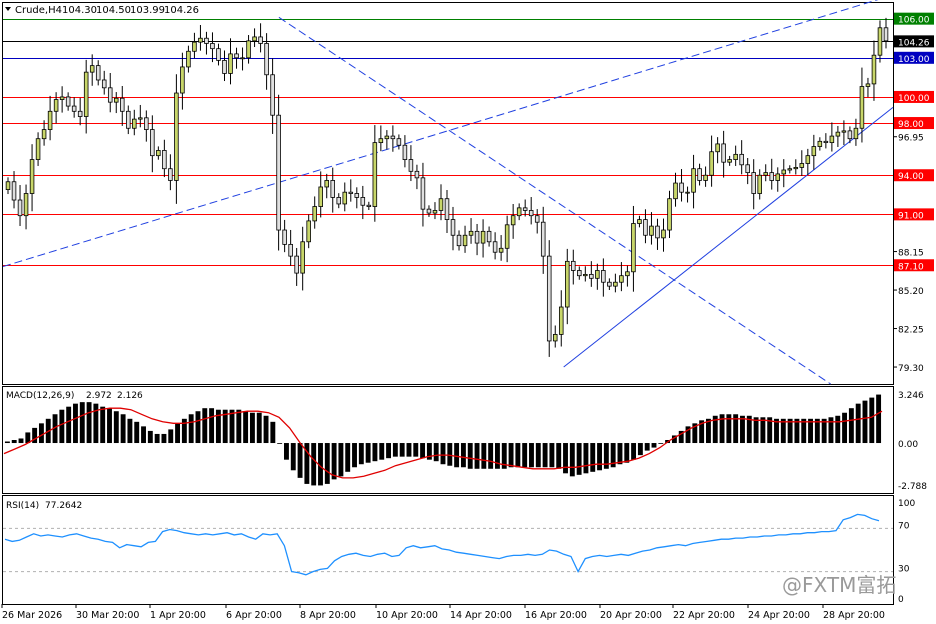 The width and height of the screenshot is (936, 624). What do you see at coordinates (556, 615) in the screenshot?
I see `x-tick-label: 16 Apr 20:00` at bounding box center [556, 615].